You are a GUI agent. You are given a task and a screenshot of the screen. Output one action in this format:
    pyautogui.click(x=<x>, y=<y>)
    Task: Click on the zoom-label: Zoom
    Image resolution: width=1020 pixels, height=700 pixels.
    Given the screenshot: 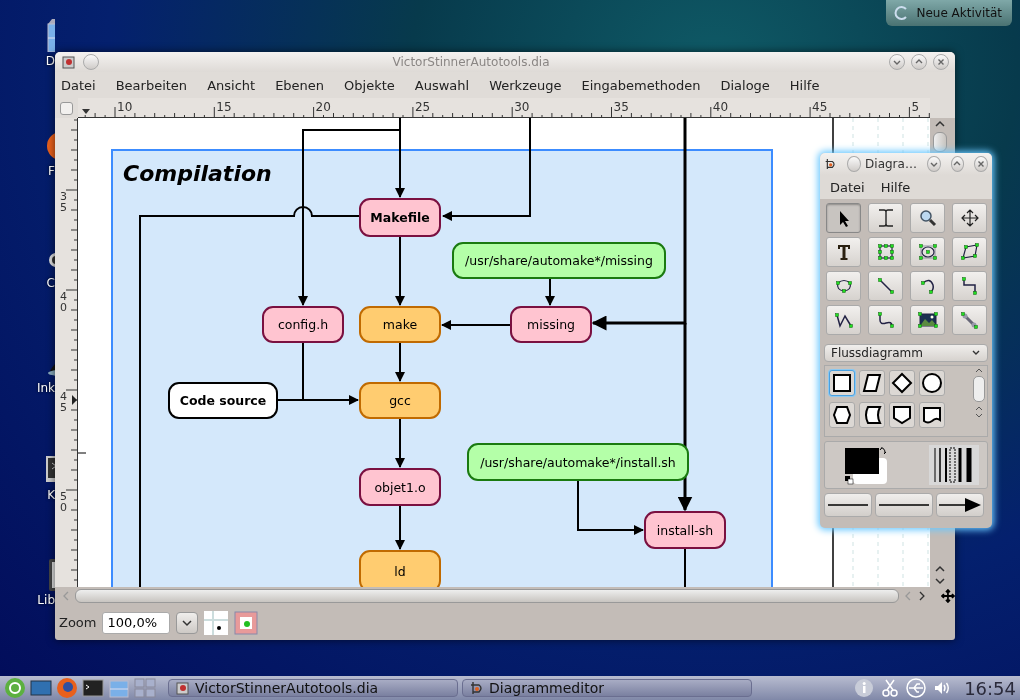 What is the action you would take?
    pyautogui.click(x=78, y=622)
    